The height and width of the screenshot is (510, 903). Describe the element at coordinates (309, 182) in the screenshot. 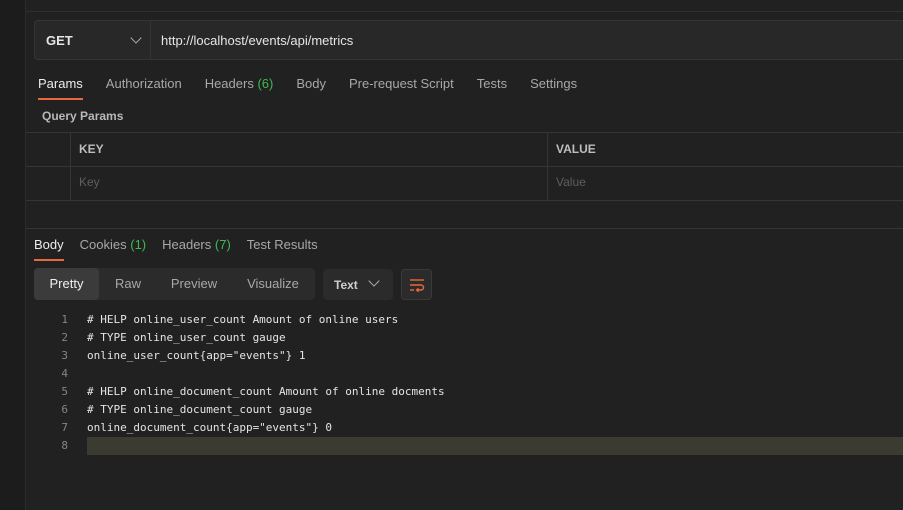

I see `key-input: Key` at that location.